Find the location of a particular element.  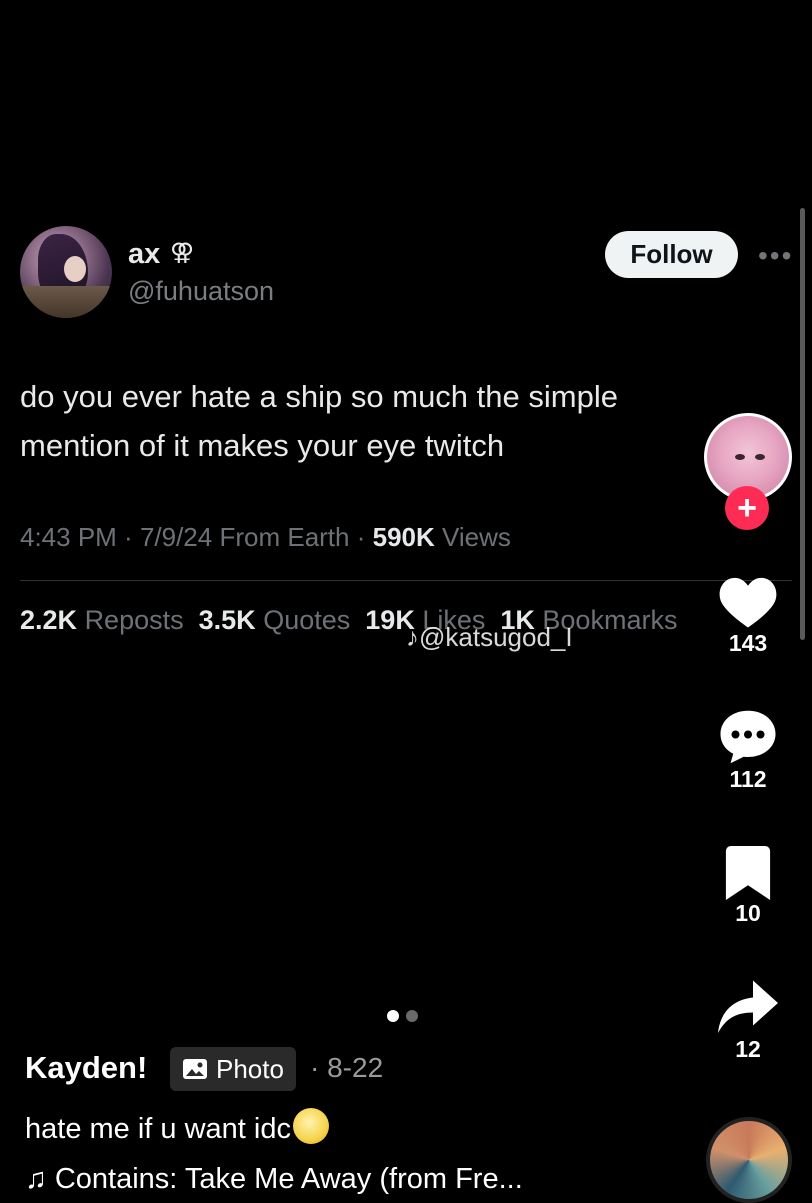

reposts-count: 2.2K is located at coordinates (49, 620).